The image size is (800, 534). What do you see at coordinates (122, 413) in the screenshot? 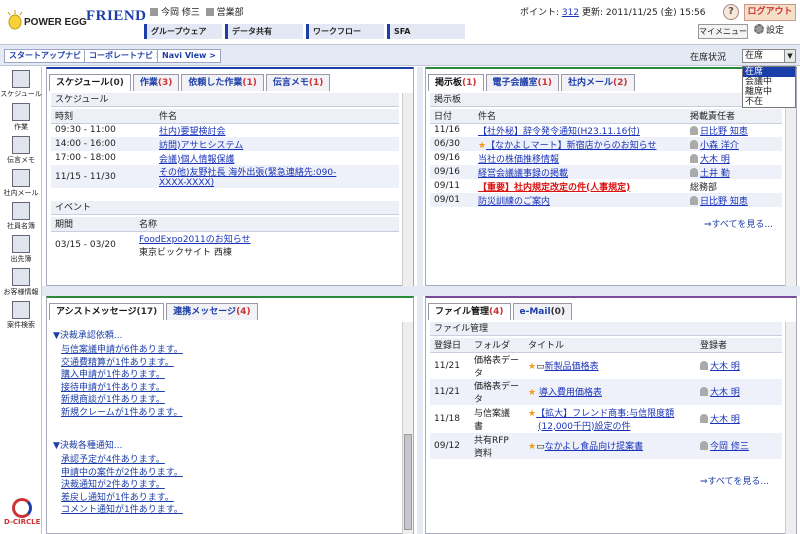
I see `list-item: 新規クレームが1件あります。` at bounding box center [122, 413].